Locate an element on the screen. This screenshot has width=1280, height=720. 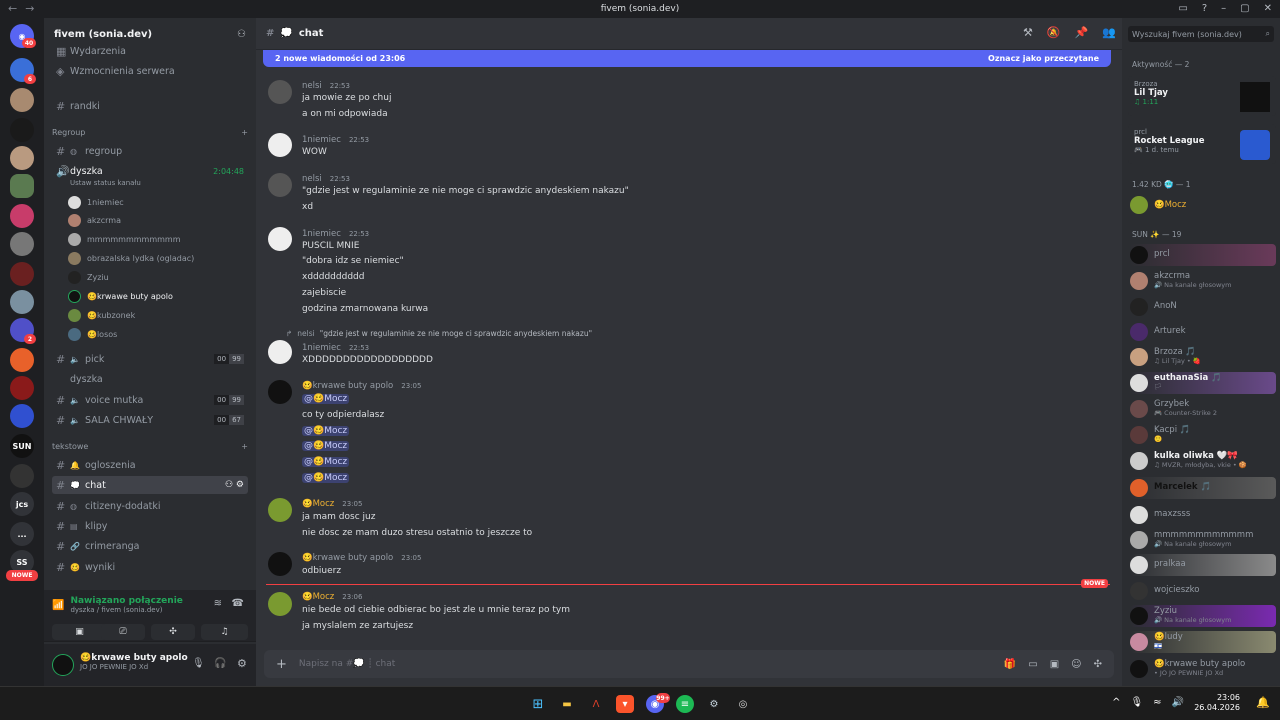
add-channel-icon: + is located at coordinates (244, 446).